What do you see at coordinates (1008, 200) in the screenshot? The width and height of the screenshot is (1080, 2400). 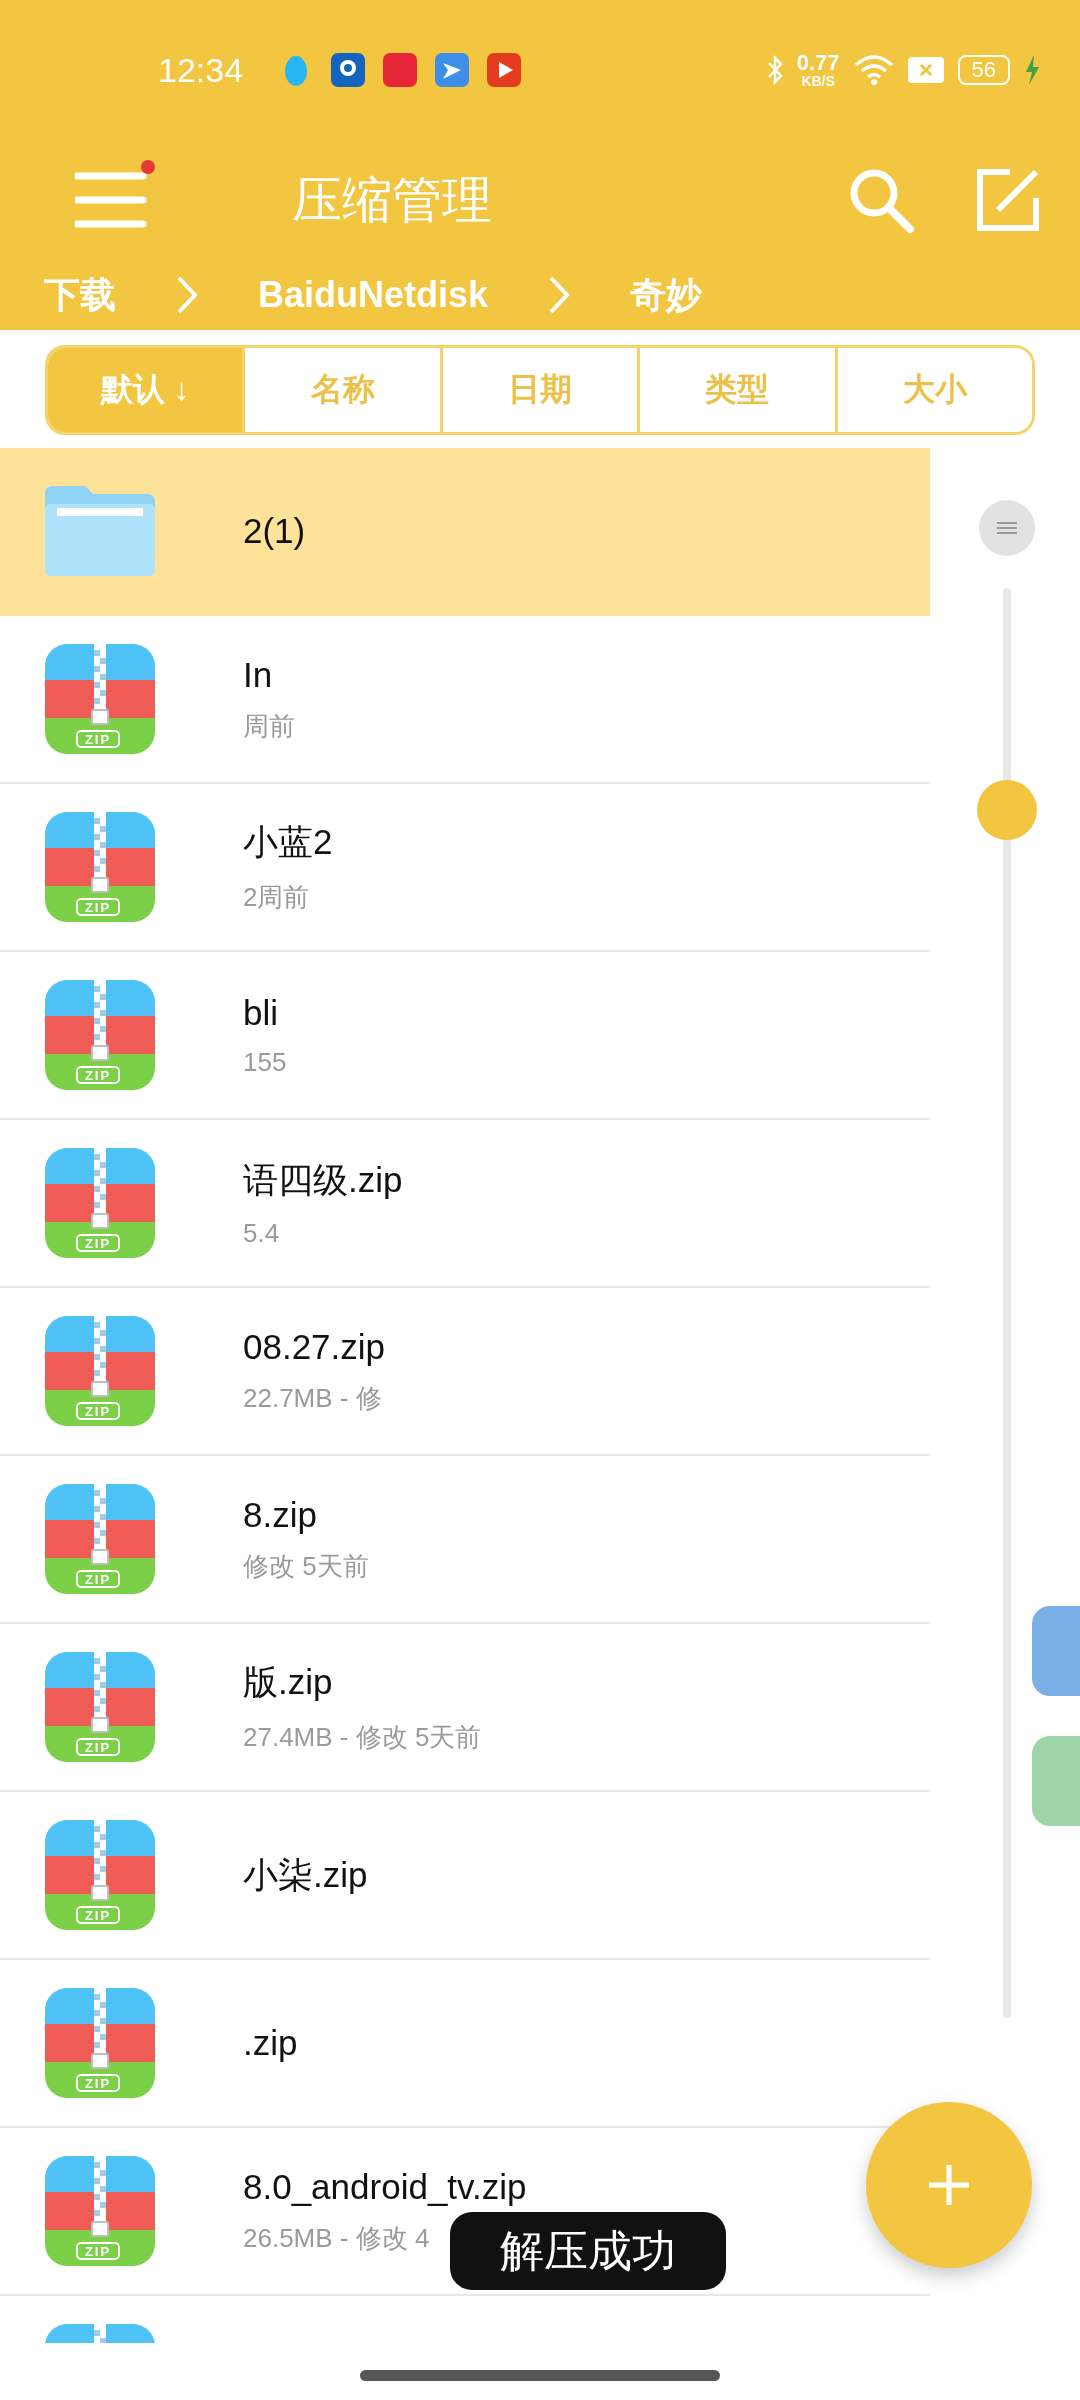 I see `edit-icon` at bounding box center [1008, 200].